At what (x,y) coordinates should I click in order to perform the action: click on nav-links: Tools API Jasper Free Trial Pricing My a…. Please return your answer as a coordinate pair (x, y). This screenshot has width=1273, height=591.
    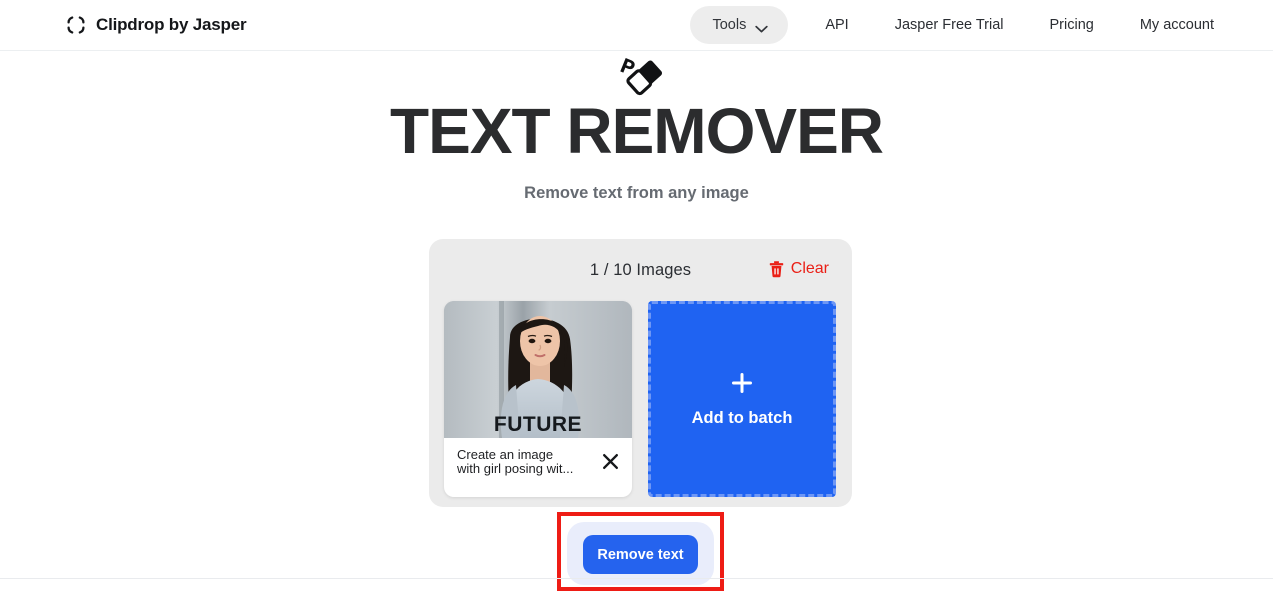
    Looking at the image, I should click on (981, 25).